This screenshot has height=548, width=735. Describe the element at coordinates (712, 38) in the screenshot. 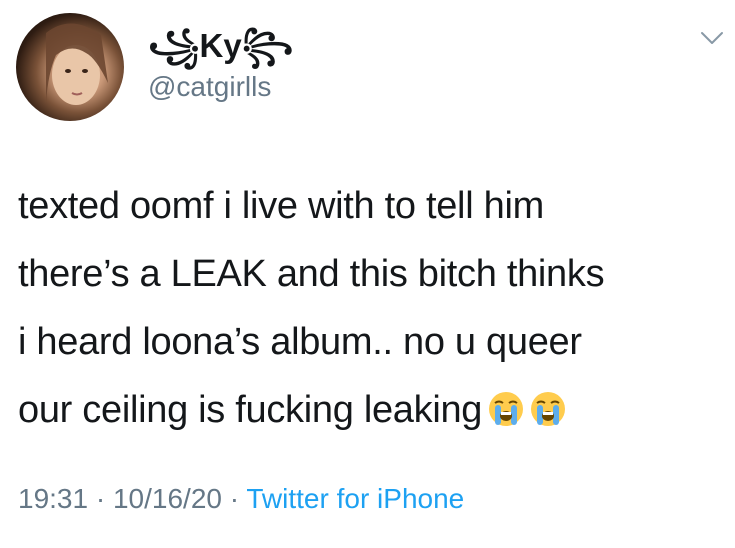

I see `chevron-down-icon` at that location.